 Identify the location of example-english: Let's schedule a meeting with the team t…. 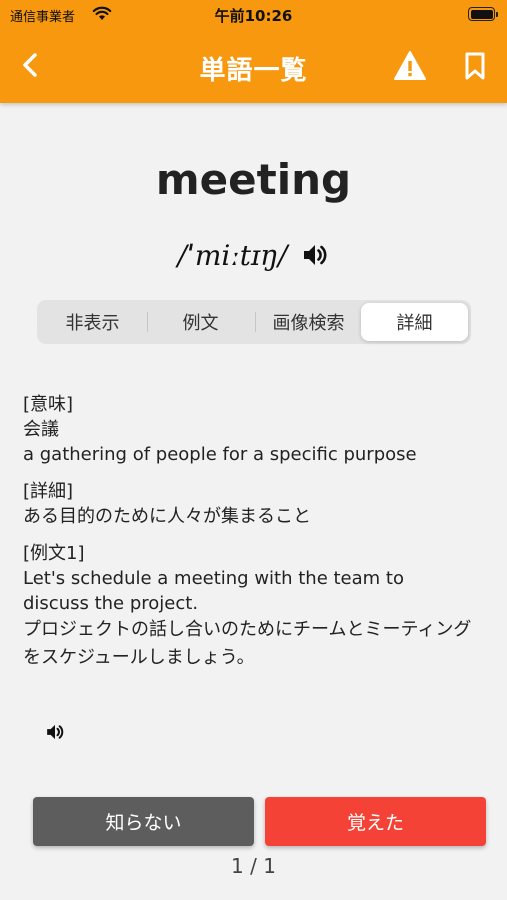
(213, 591).